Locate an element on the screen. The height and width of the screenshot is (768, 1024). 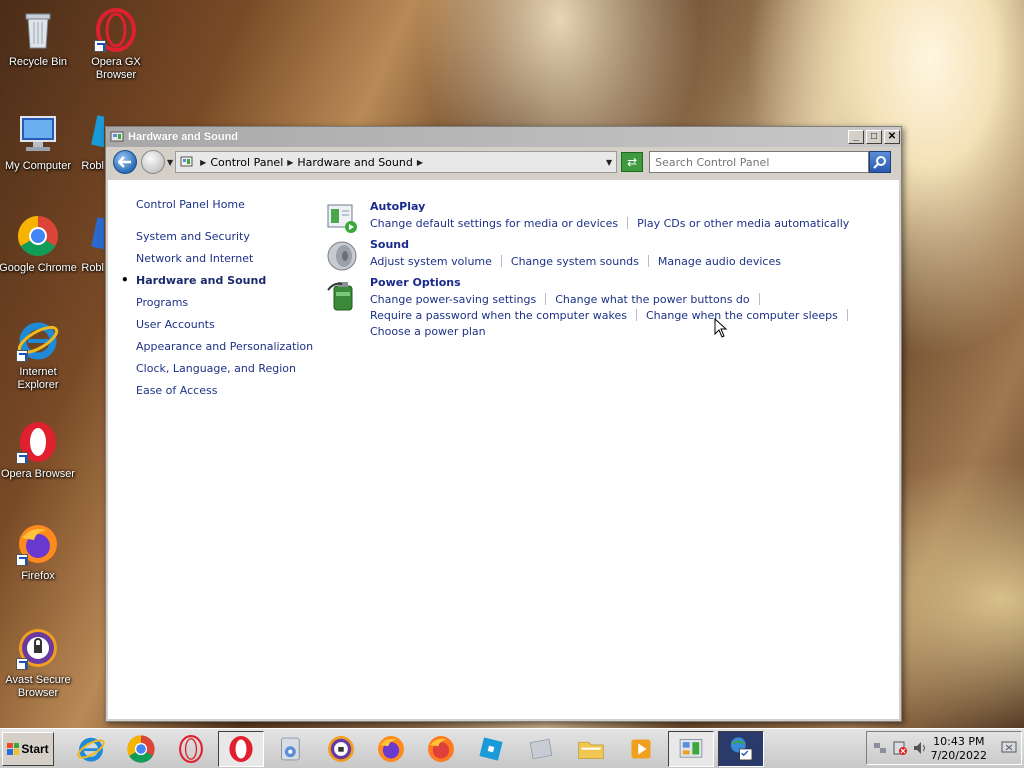
chrome-icon is located at coordinates (141, 748).